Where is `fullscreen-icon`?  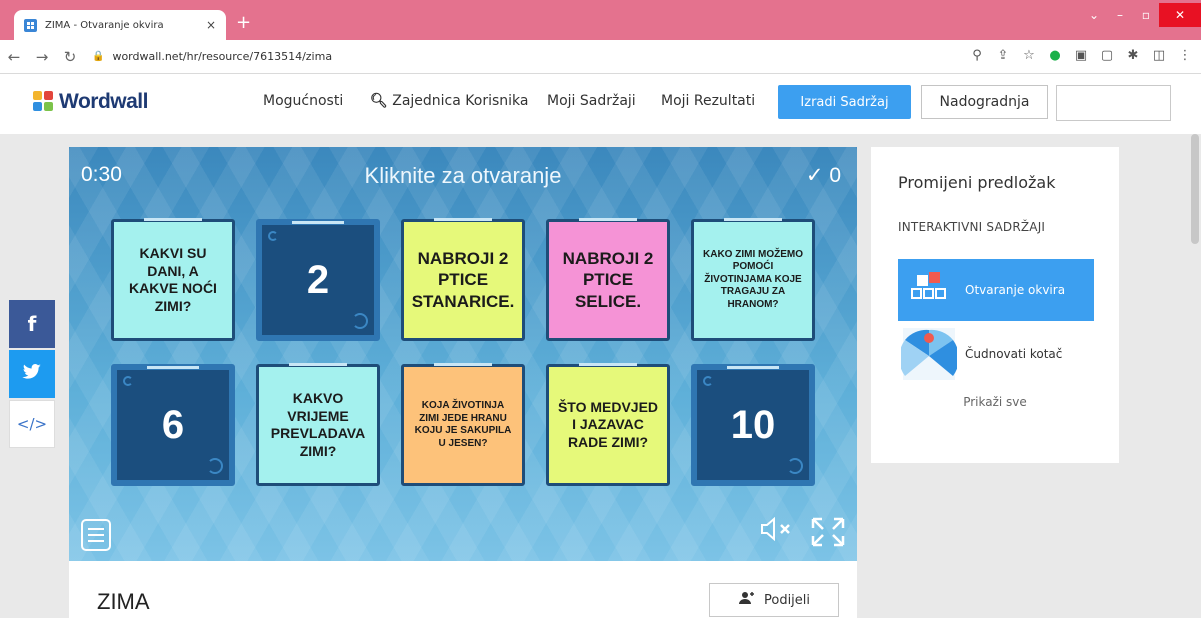
fullscreen-icon is located at coordinates (828, 533).